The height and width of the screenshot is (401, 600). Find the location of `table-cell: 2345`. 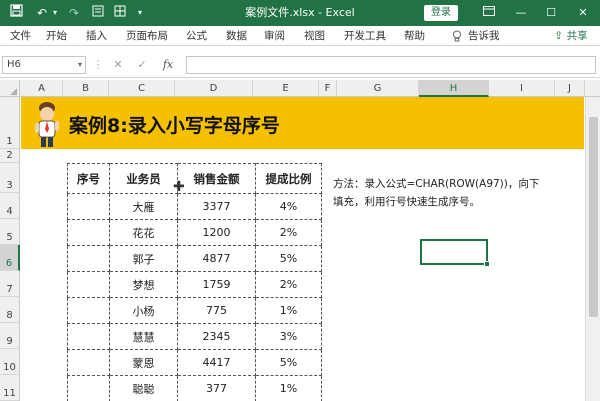

table-cell: 2345 is located at coordinates (216, 336).